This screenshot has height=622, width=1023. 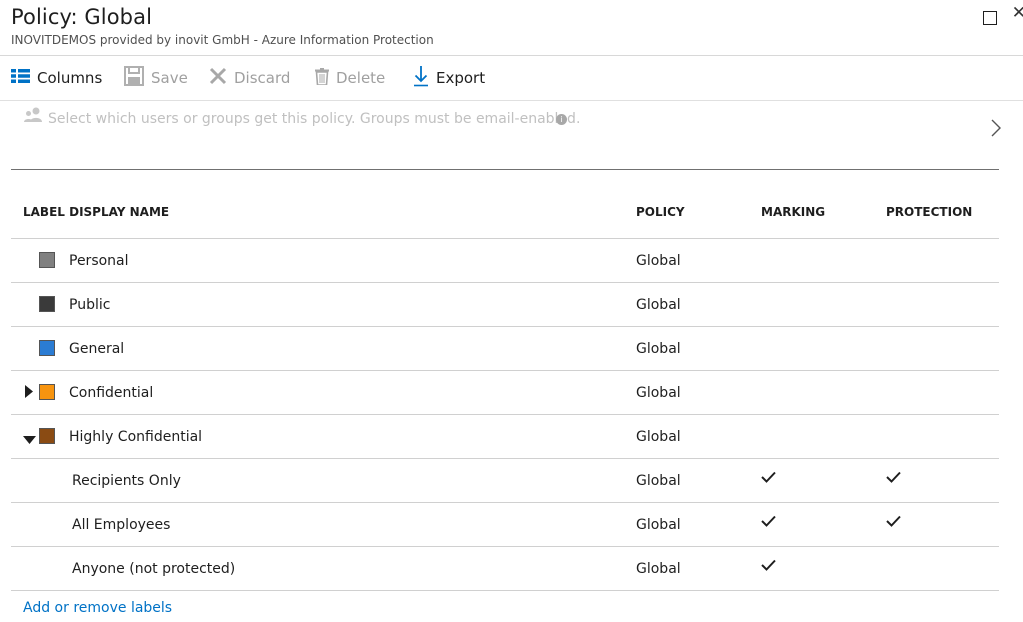 I want to click on save-label: Save, so click(x=169, y=78).